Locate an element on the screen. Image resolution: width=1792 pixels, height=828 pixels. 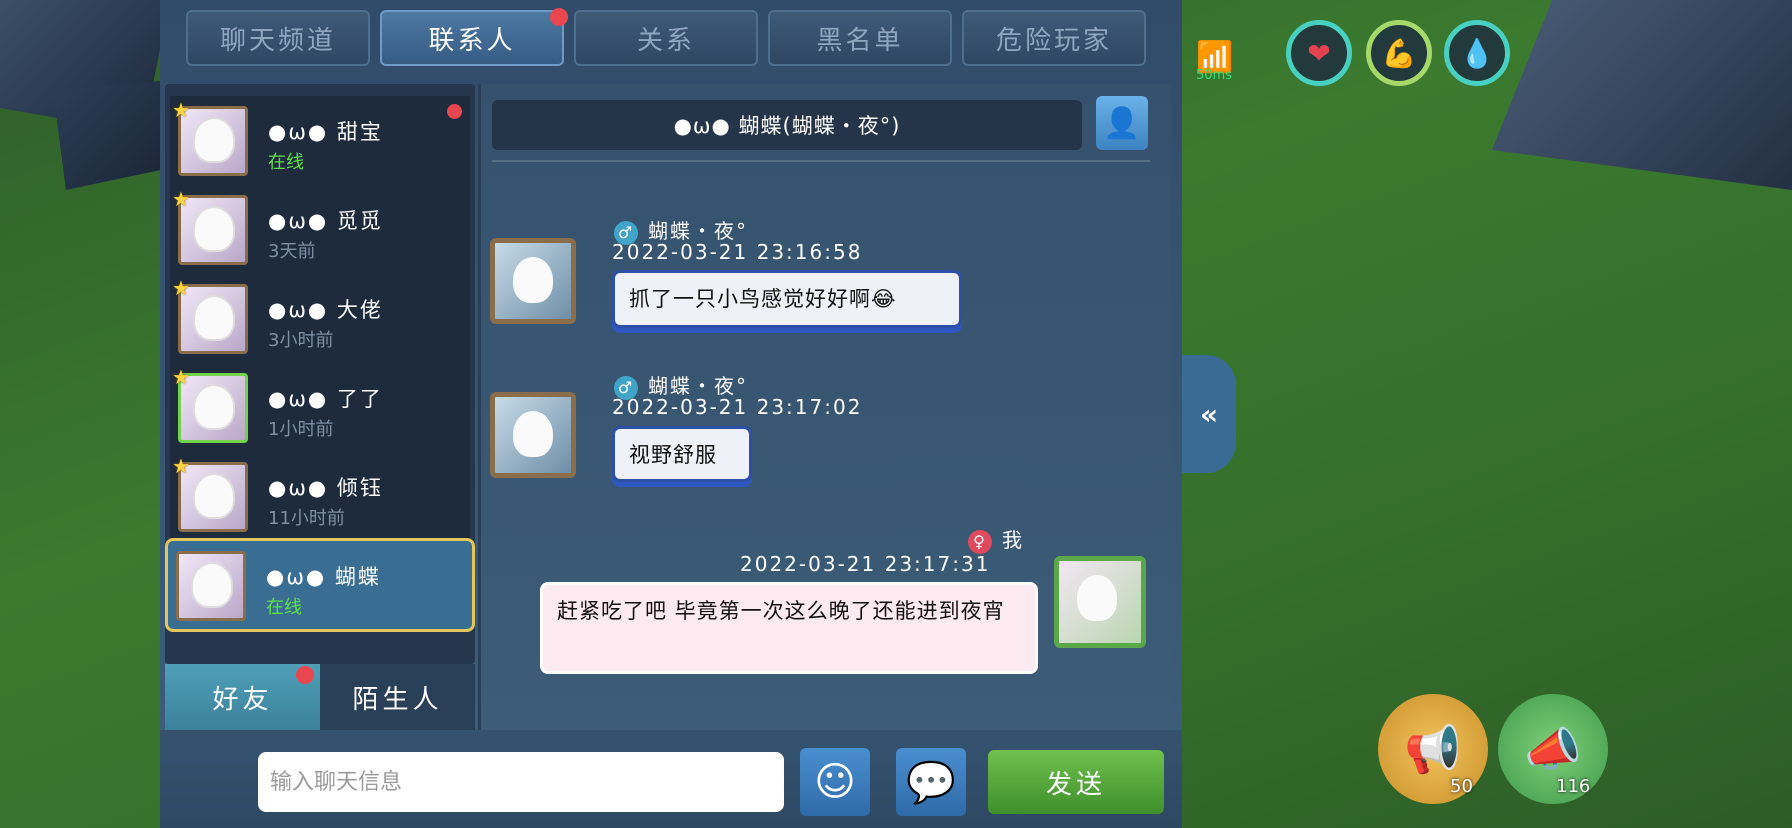
ping-value: 50ms is located at coordinates (1214, 75).